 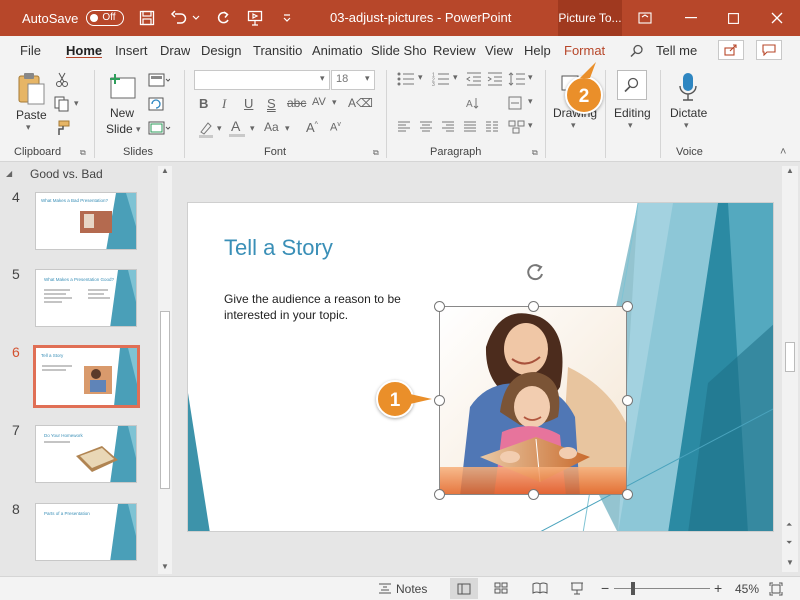 I want to click on italic-icon: I, so click(x=224, y=104).